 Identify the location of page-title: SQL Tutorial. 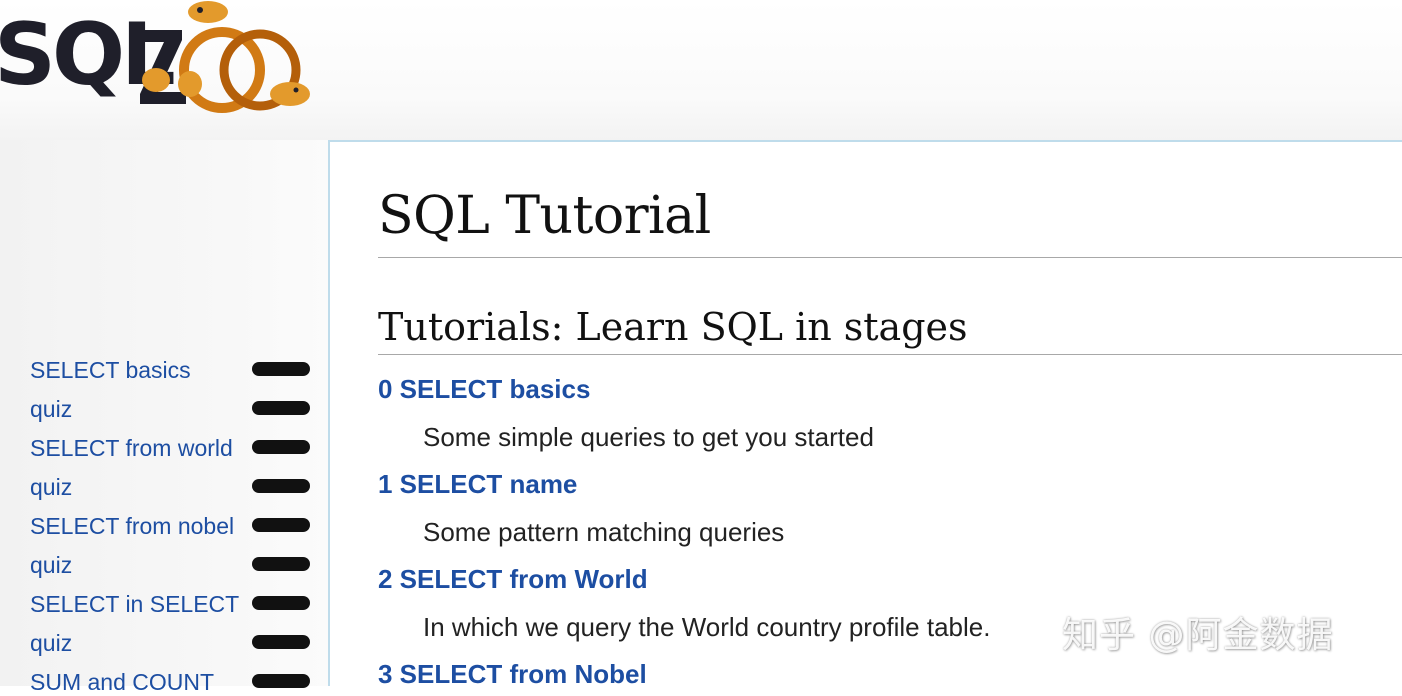
(544, 216).